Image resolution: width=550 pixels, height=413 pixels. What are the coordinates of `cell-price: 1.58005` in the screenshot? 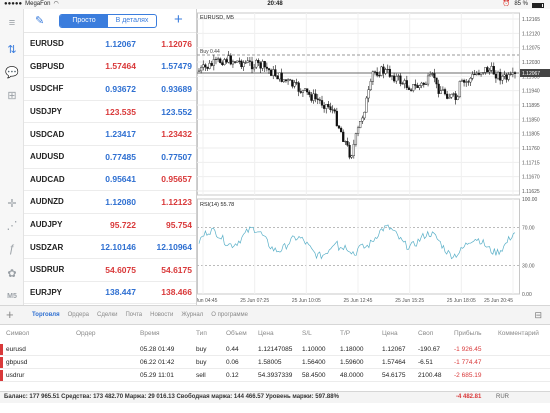 It's located at (270, 362).